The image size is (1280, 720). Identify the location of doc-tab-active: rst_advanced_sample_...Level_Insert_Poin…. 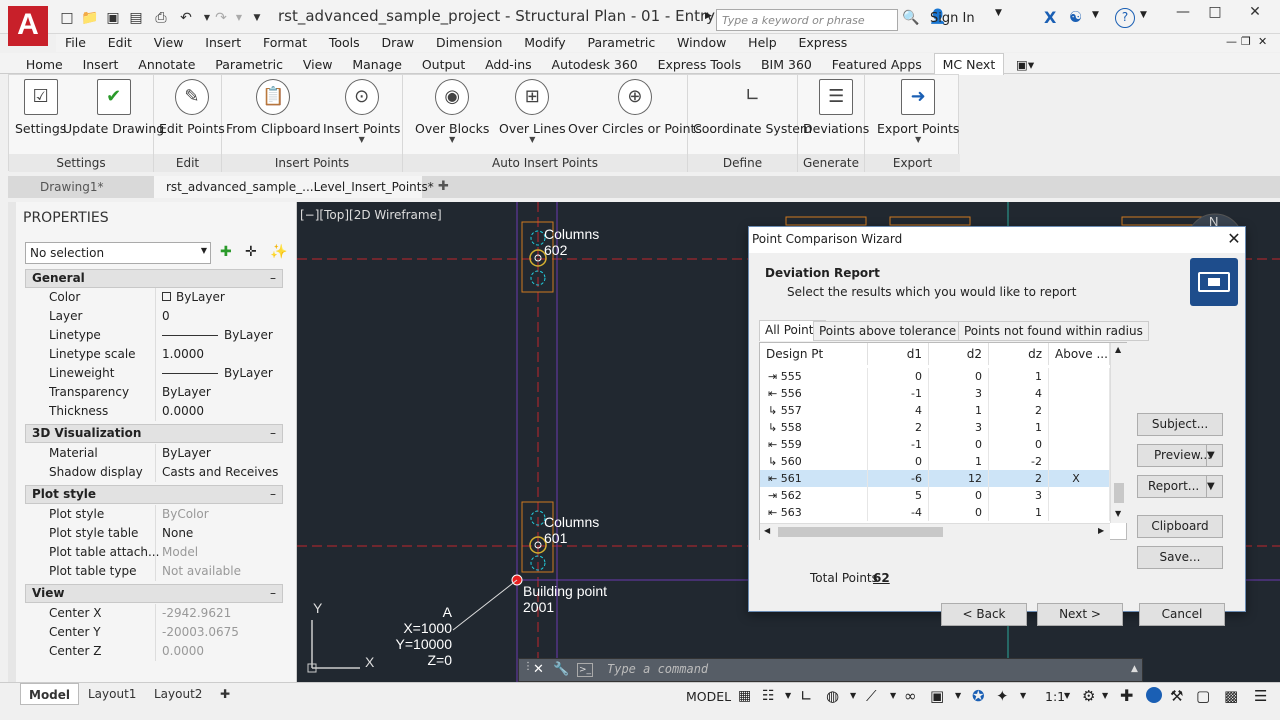
(294, 196).